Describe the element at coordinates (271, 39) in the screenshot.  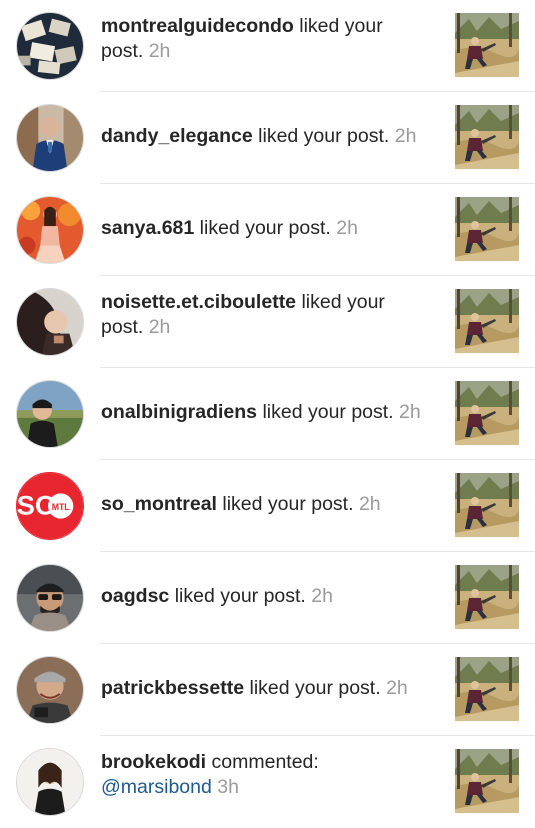
I see `notification-text: montrealguidecondo liked your post. 2h` at that location.